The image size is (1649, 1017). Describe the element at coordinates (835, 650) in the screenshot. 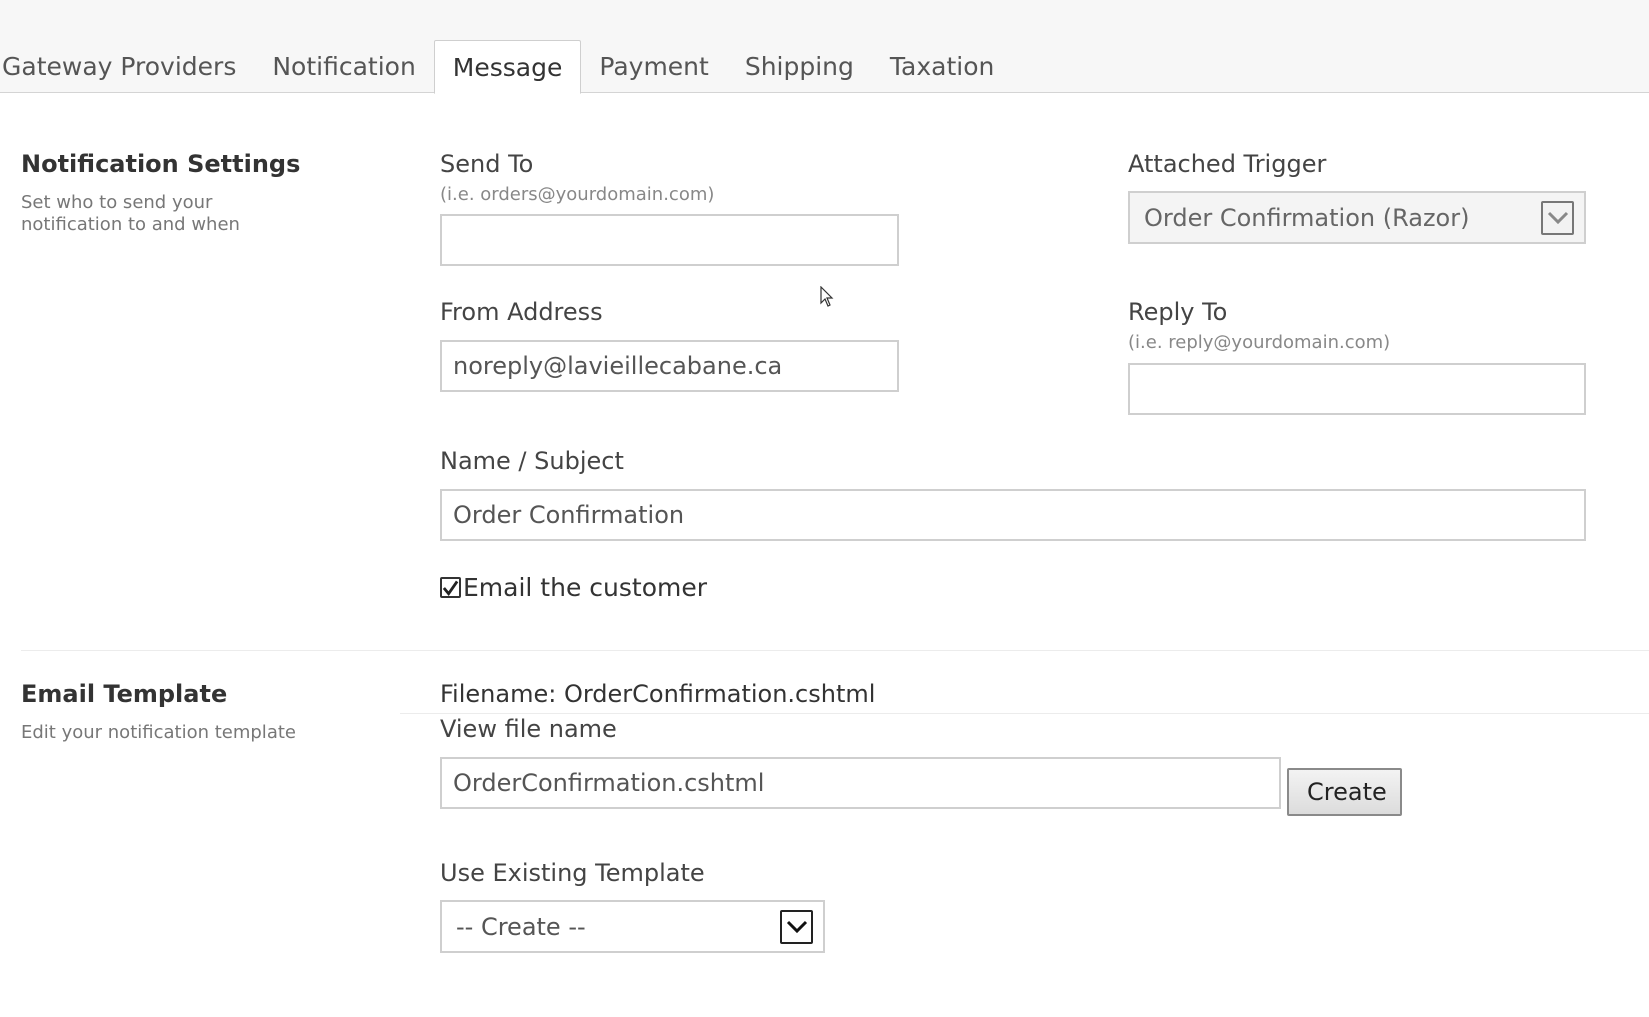

I see `section-divider` at that location.